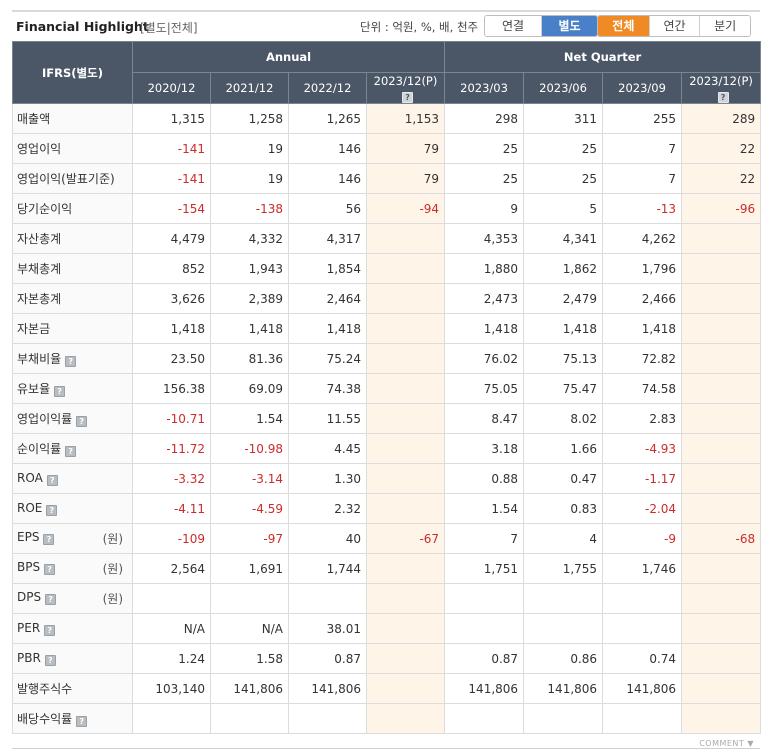 The width and height of the screenshot is (766, 755). Describe the element at coordinates (171, 478) in the screenshot. I see `value-cell: -3.32` at that location.